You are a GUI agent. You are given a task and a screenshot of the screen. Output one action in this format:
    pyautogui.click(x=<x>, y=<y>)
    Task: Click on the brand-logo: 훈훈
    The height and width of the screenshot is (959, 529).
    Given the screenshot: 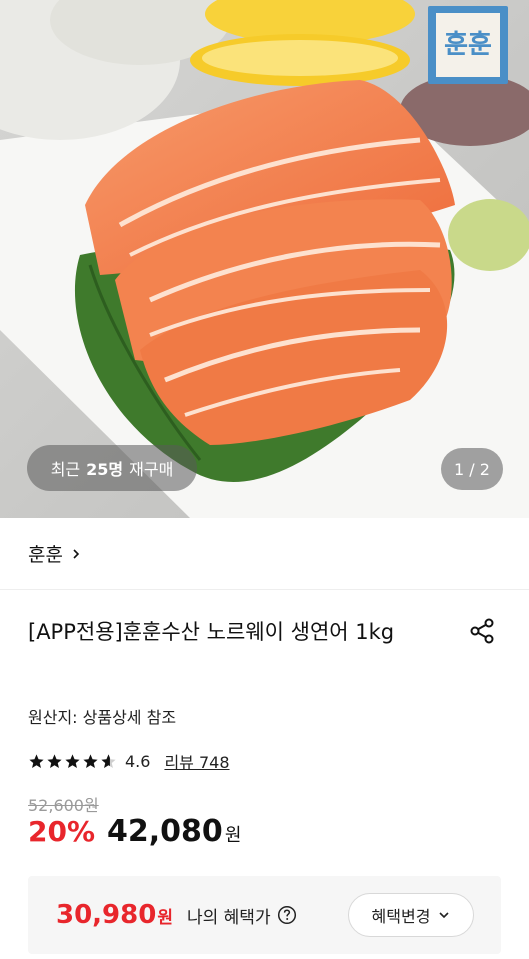 What is the action you would take?
    pyautogui.click(x=468, y=45)
    